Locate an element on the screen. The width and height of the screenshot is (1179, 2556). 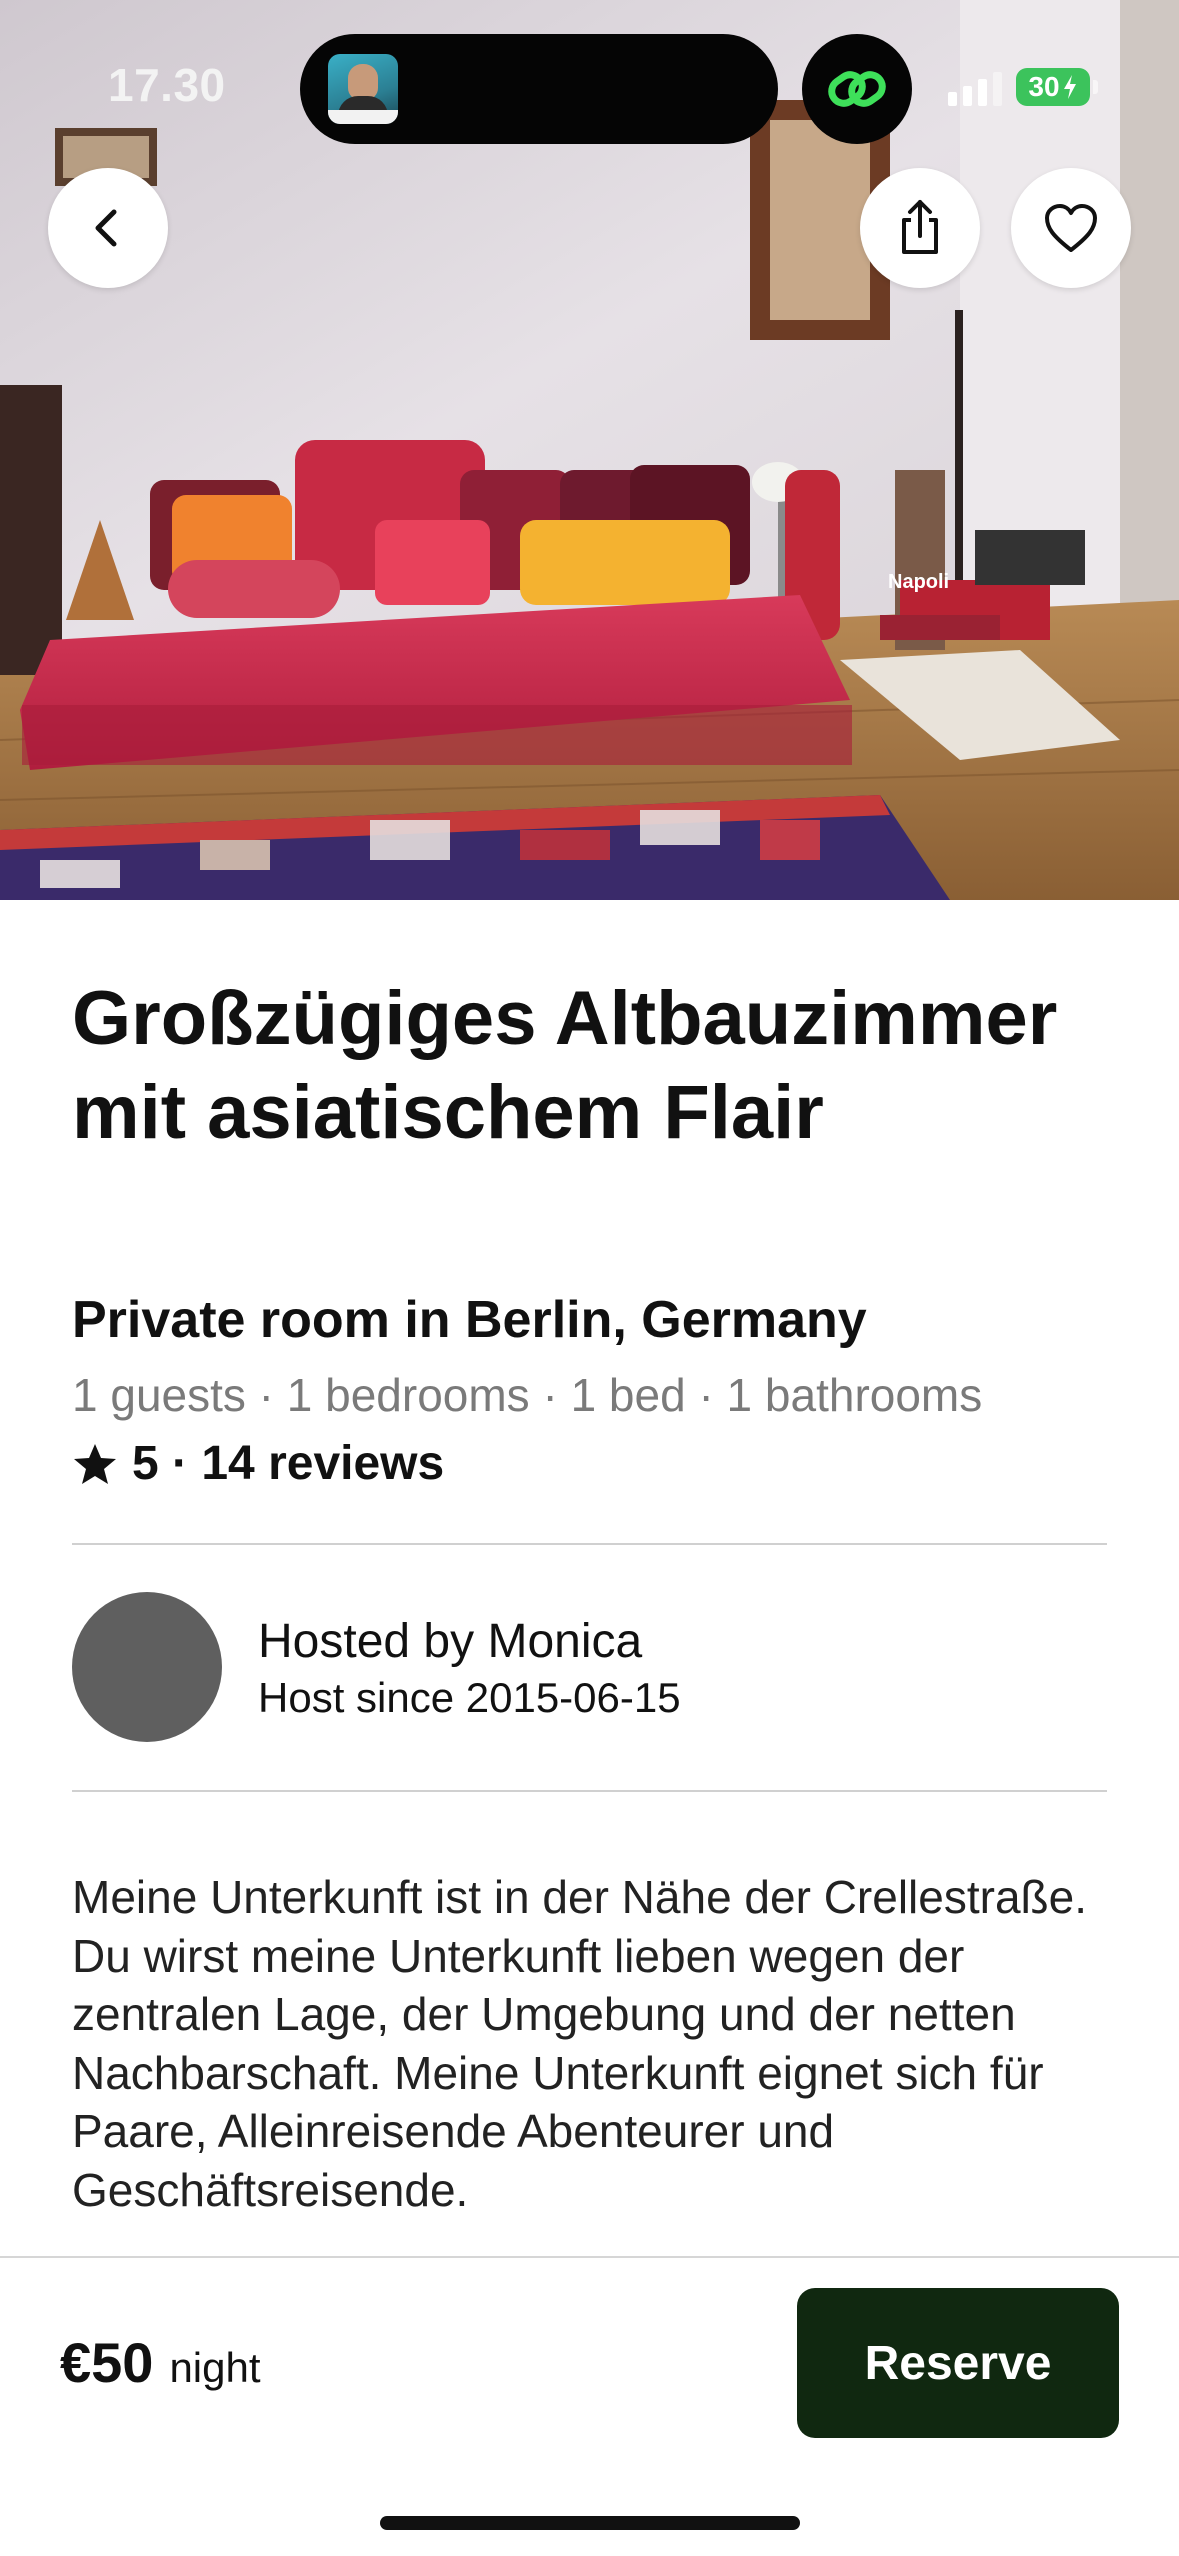
status-time: 17.30 is located at coordinates (167, 85).